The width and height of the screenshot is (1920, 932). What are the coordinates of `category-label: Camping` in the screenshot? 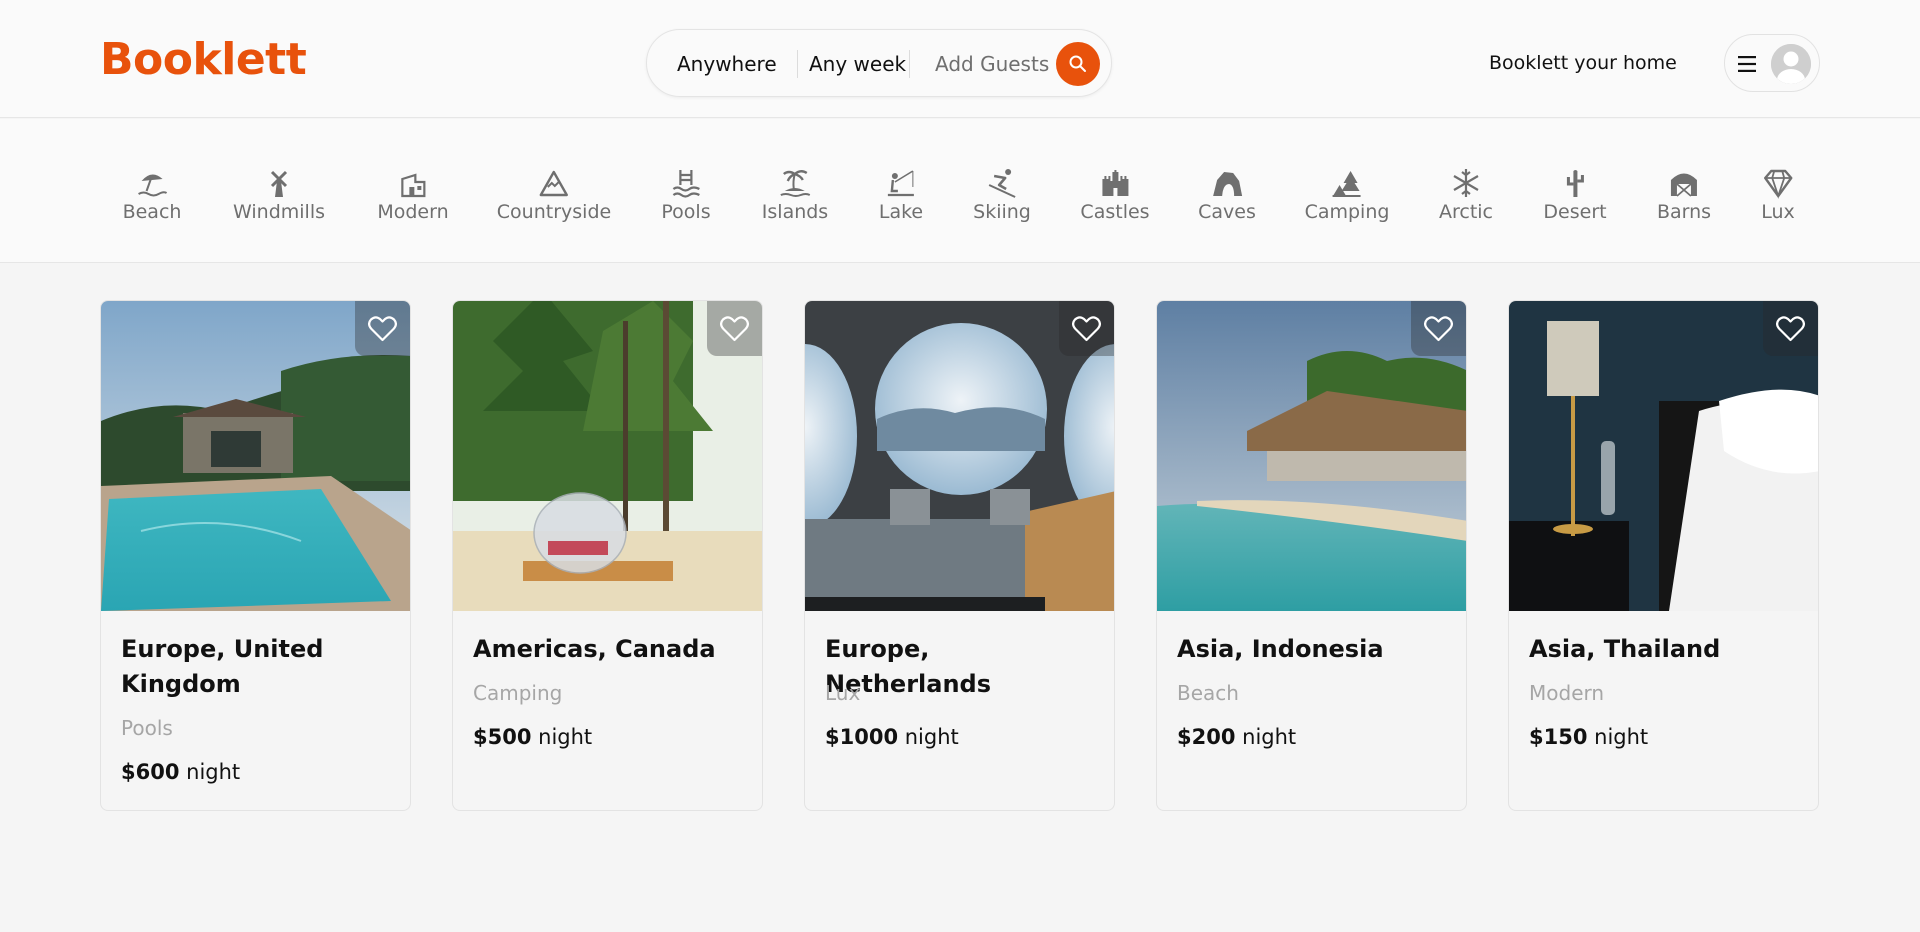 It's located at (1347, 212).